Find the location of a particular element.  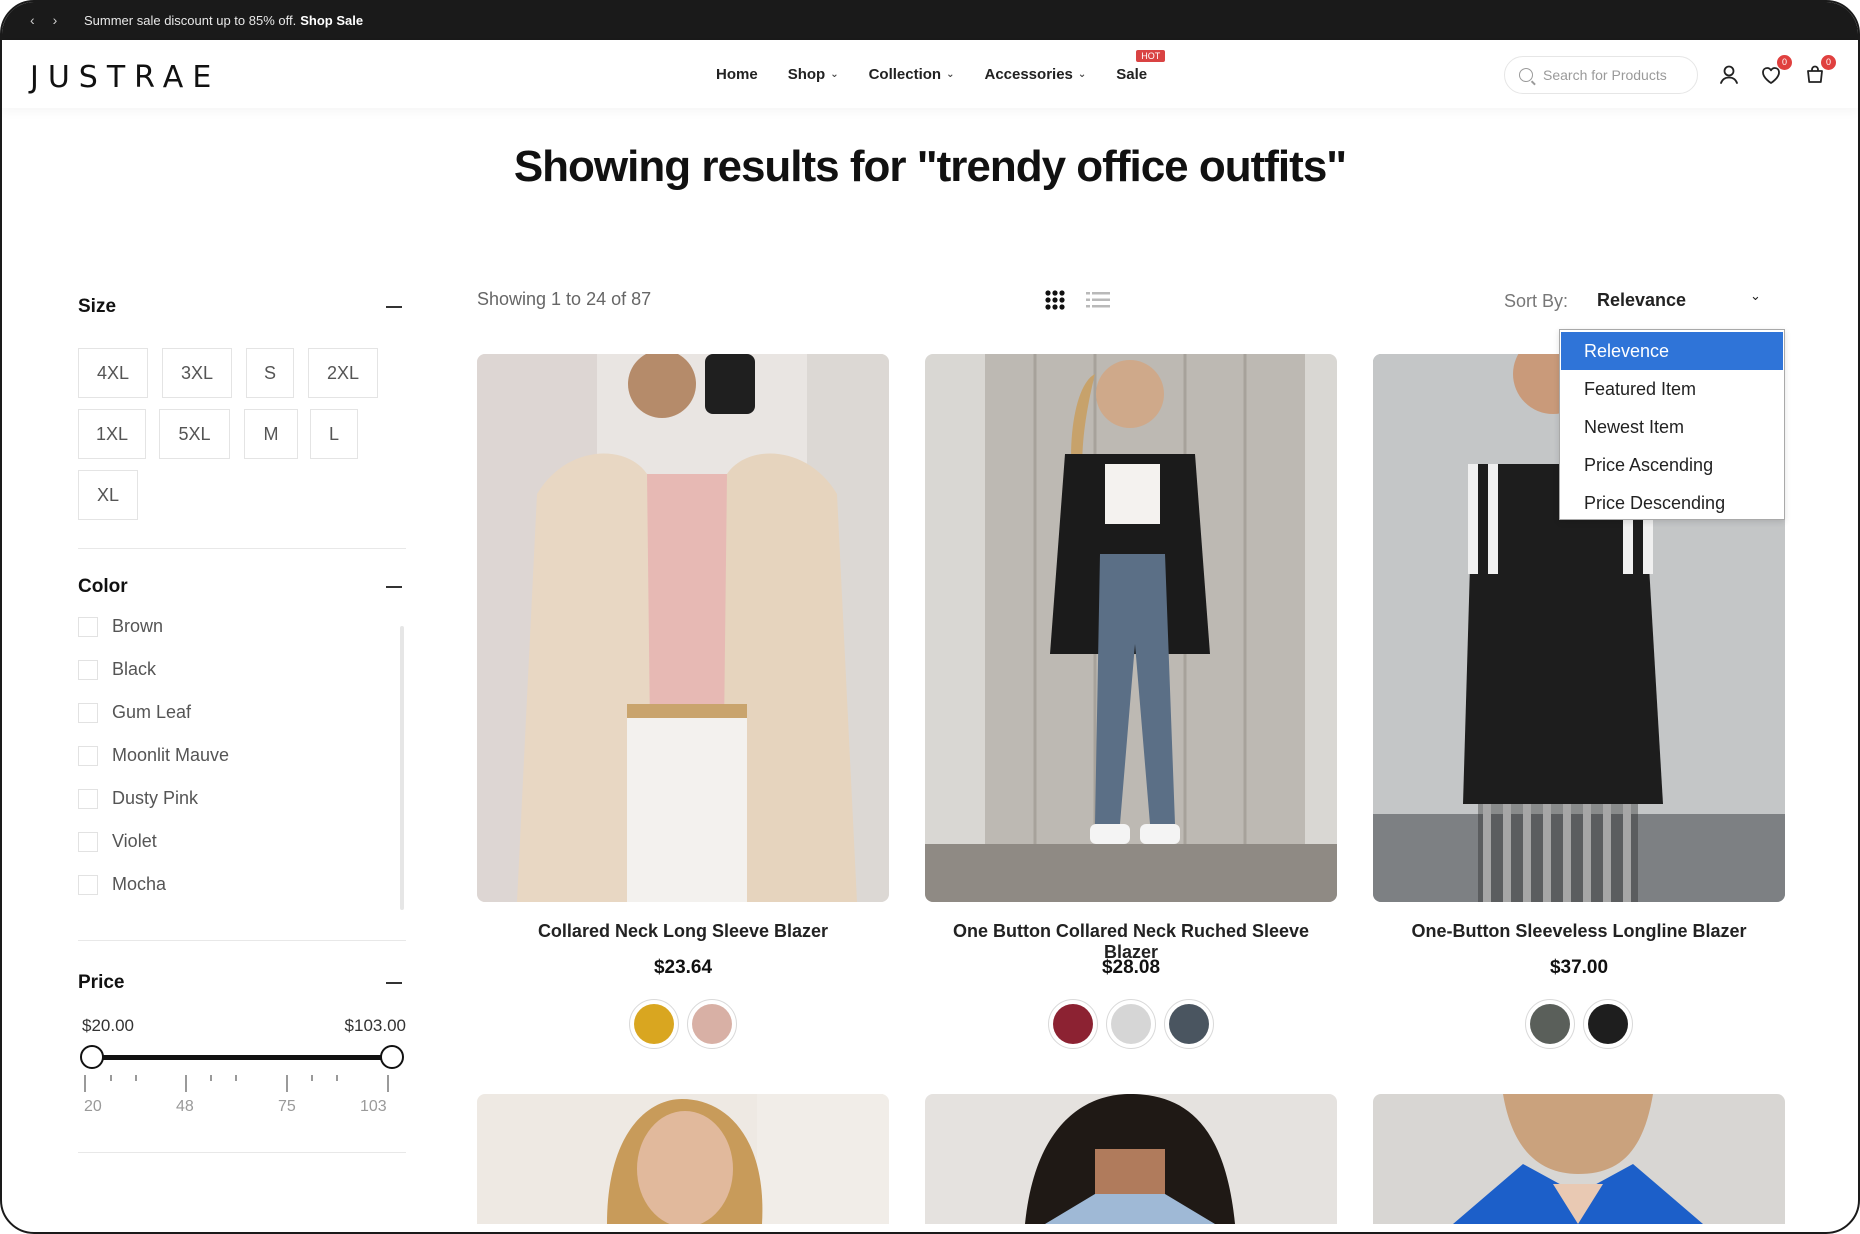

color-option: Moonlit Mauve is located at coordinates (153, 755).